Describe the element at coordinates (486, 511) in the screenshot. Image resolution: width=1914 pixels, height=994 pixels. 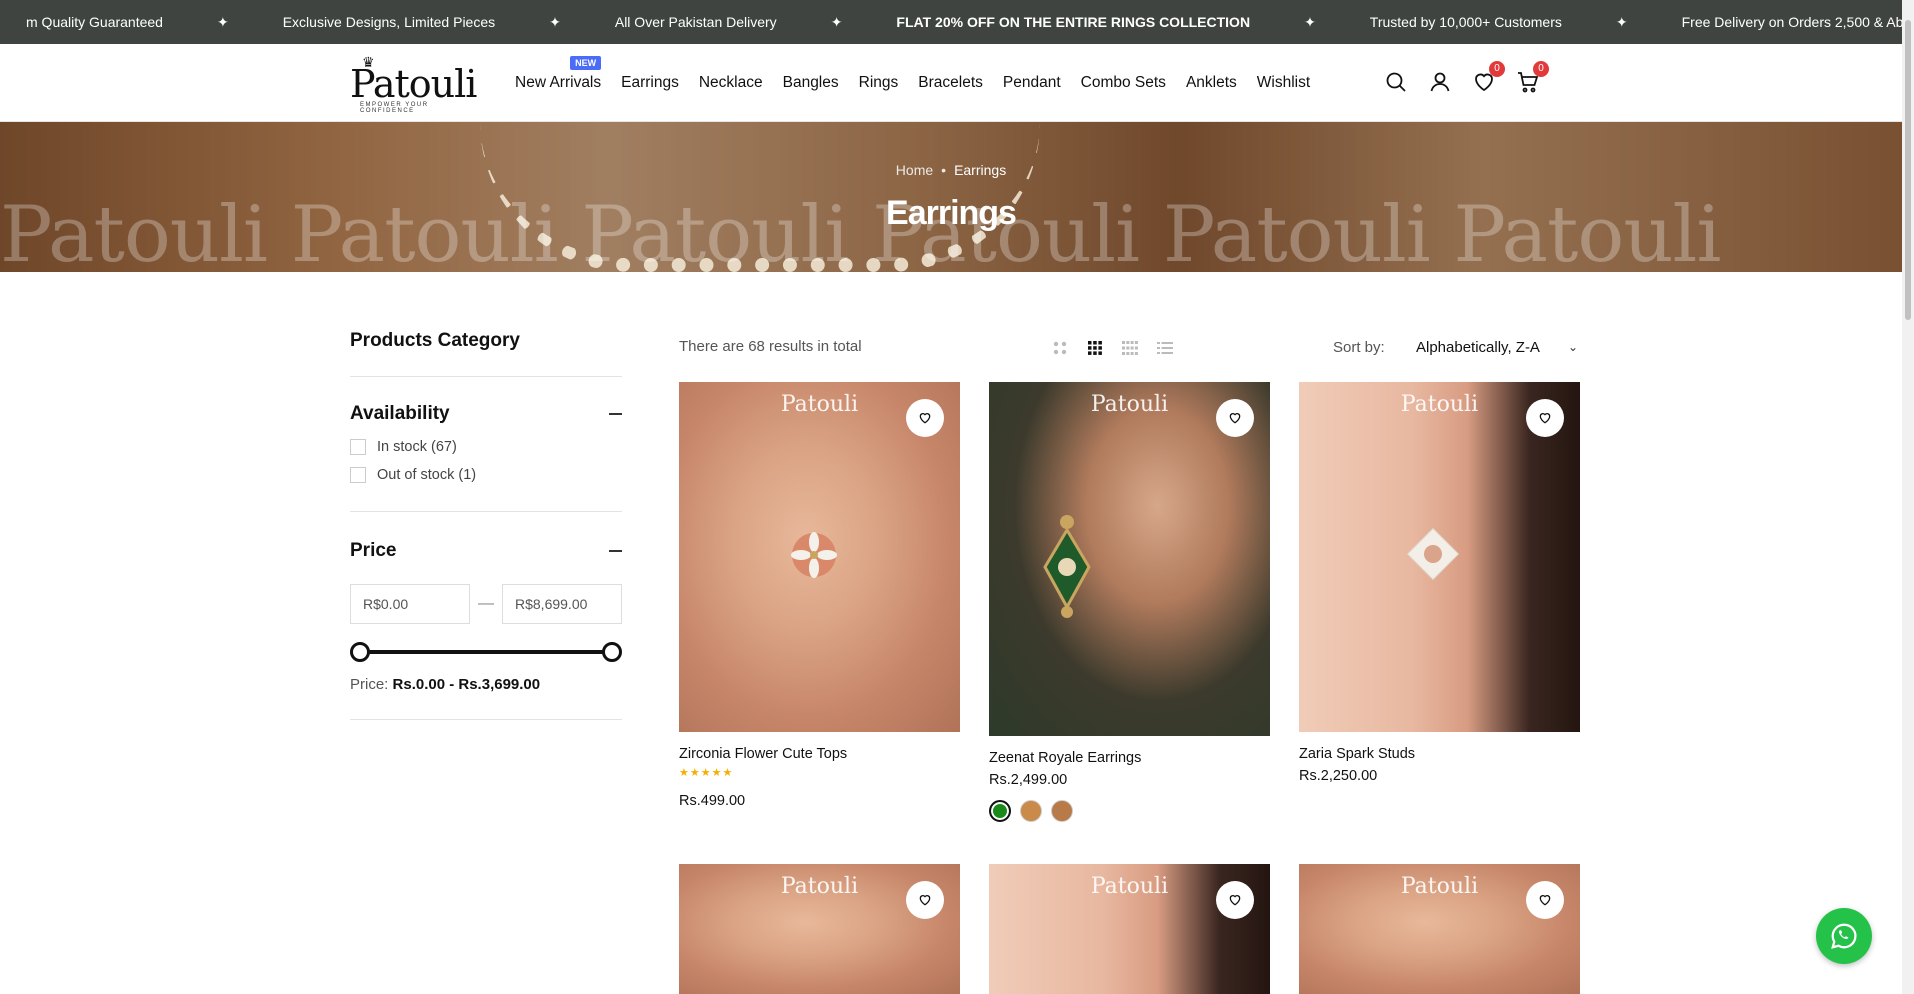
I see `divider` at that location.